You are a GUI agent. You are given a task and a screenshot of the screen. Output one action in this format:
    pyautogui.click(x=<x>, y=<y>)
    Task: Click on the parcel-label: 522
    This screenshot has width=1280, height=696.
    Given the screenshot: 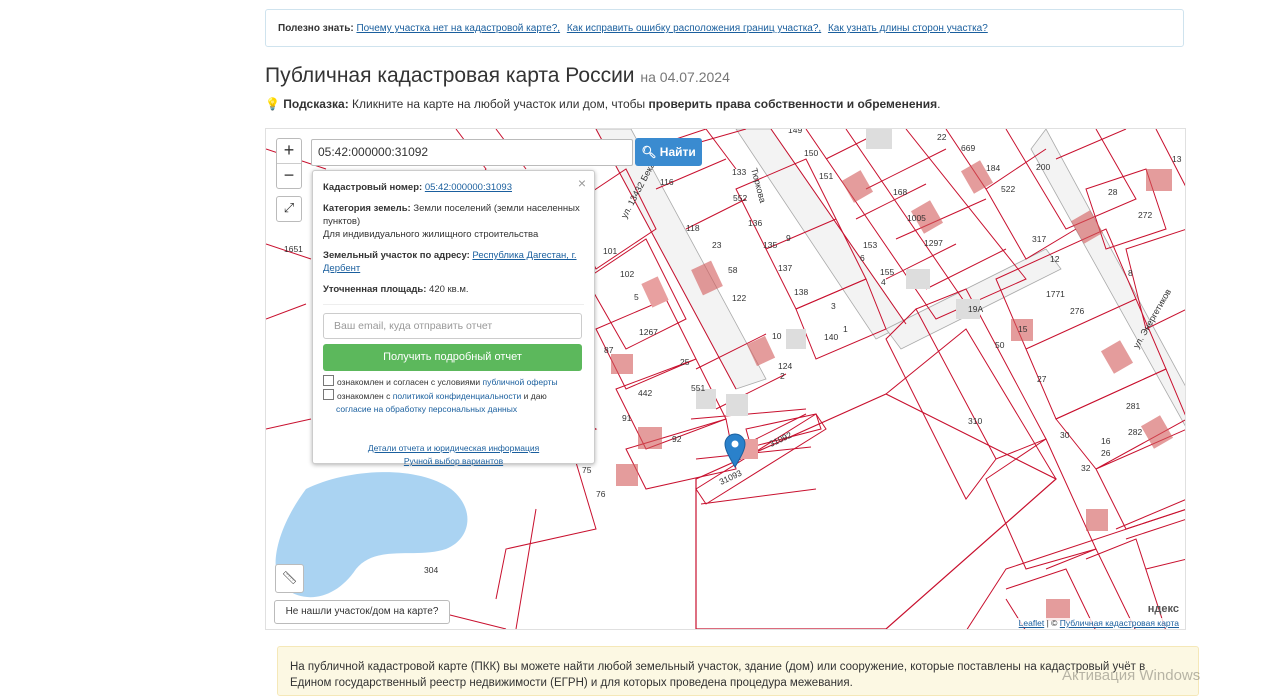 What is the action you would take?
    pyautogui.click(x=1008, y=189)
    